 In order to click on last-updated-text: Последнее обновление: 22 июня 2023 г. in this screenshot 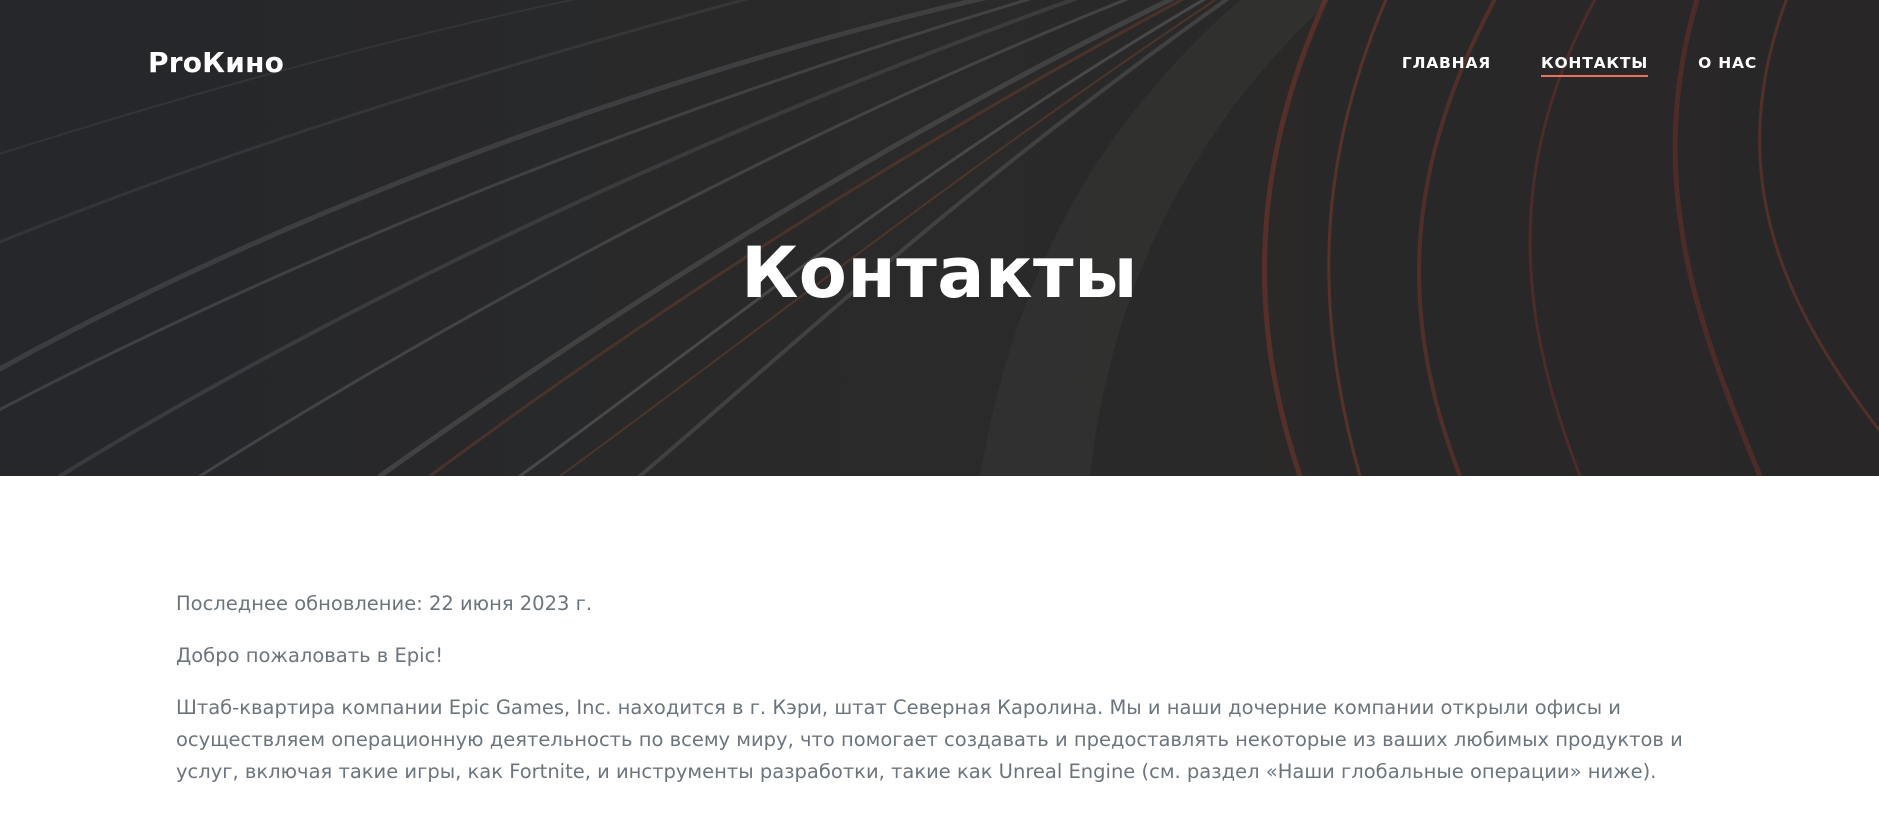, I will do `click(384, 603)`.